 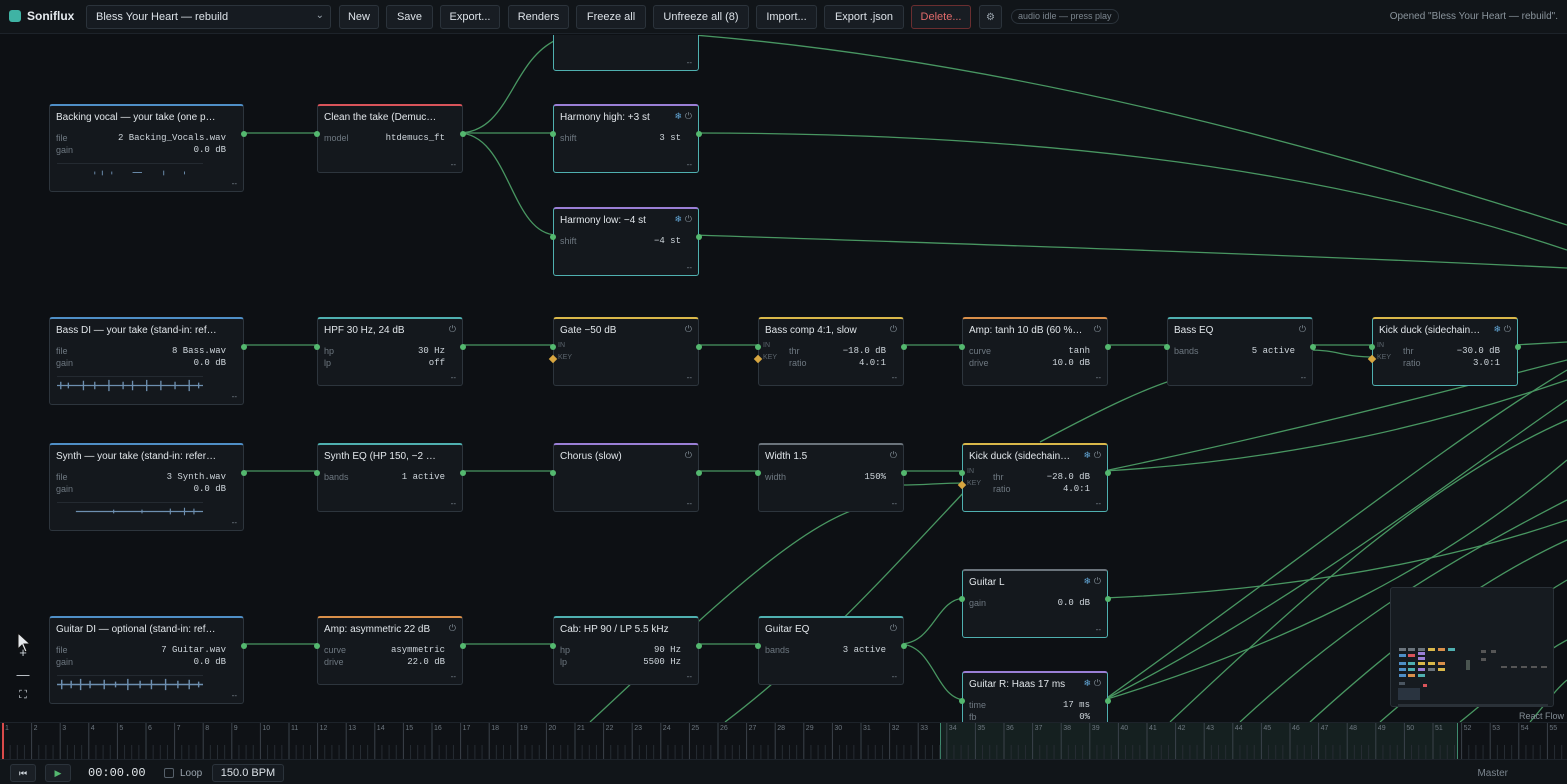 What do you see at coordinates (169, 773) in the screenshot?
I see `loop-checkbox` at bounding box center [169, 773].